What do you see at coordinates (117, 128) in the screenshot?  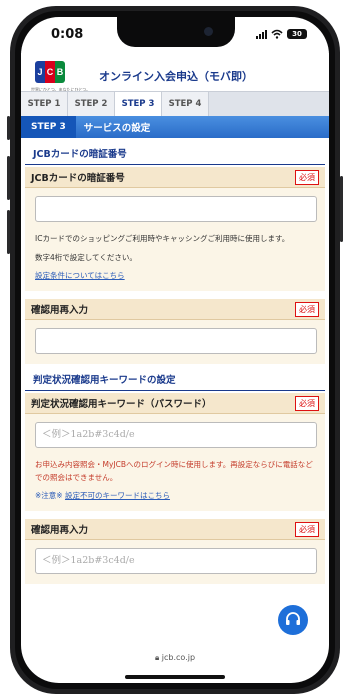 I see `step-bar-text: サービスの設定` at bounding box center [117, 128].